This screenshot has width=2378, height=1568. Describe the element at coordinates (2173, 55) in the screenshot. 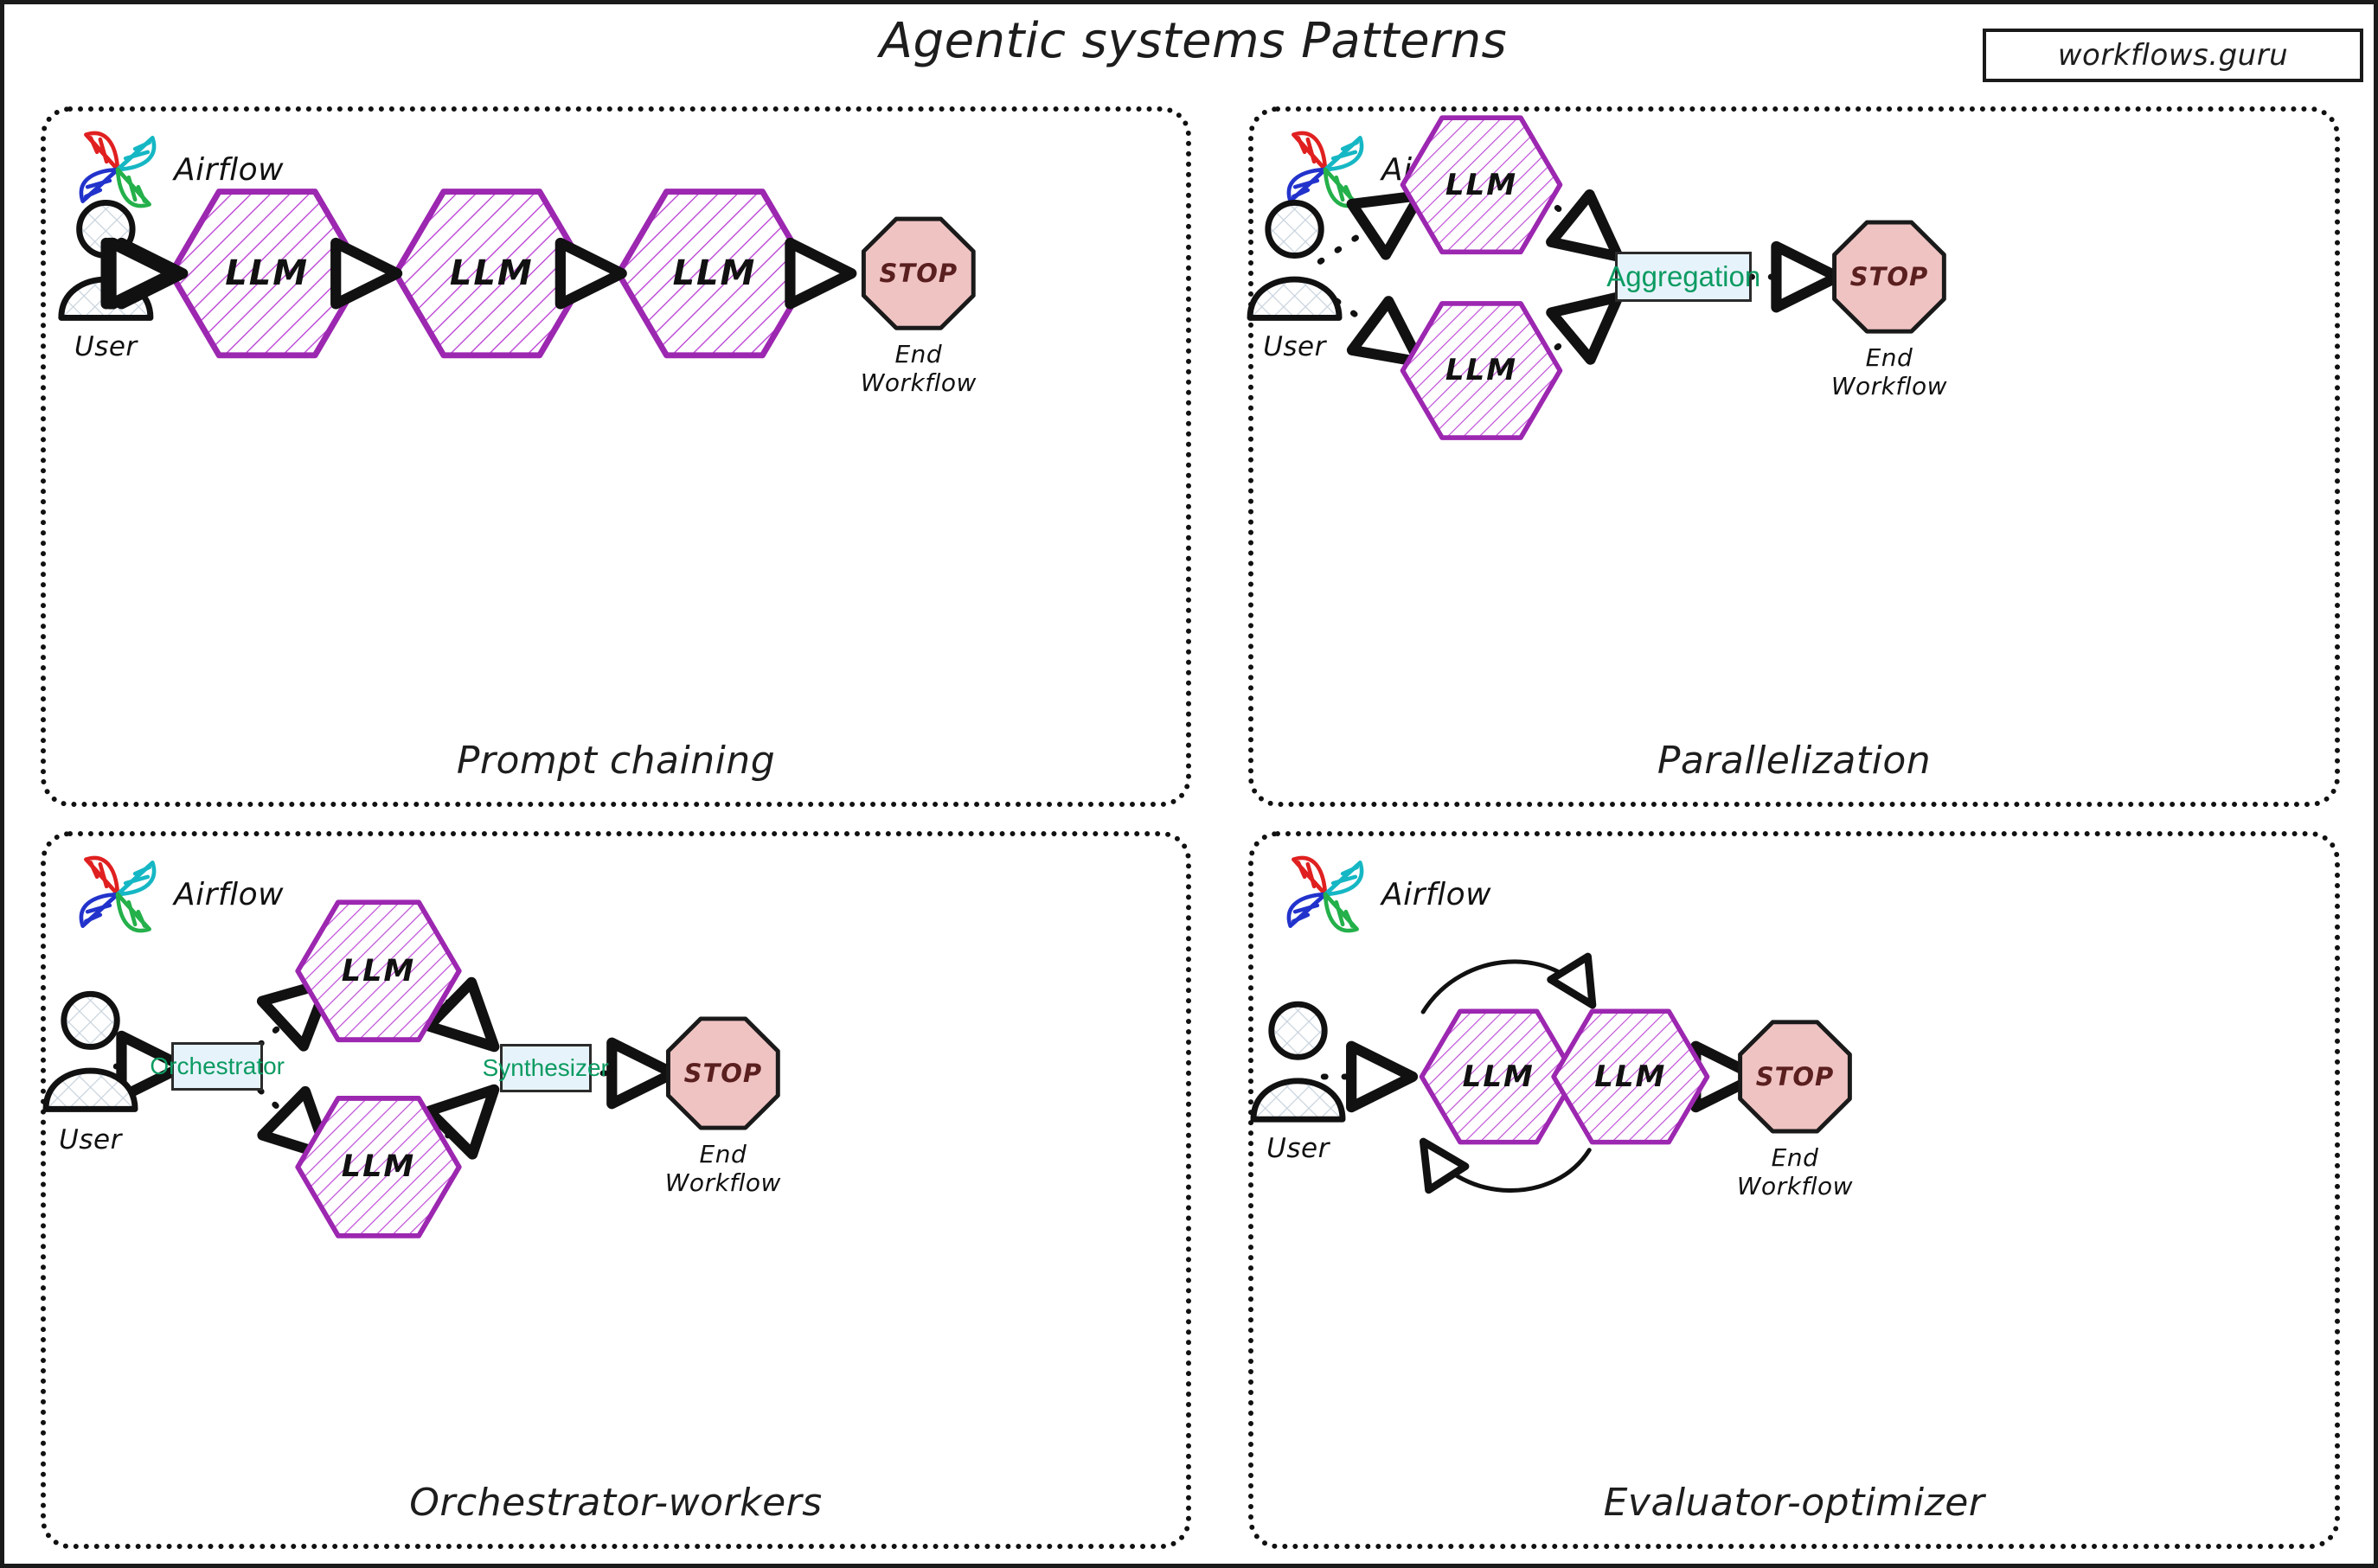

I see `watermark-badge: workflows.guru` at that location.